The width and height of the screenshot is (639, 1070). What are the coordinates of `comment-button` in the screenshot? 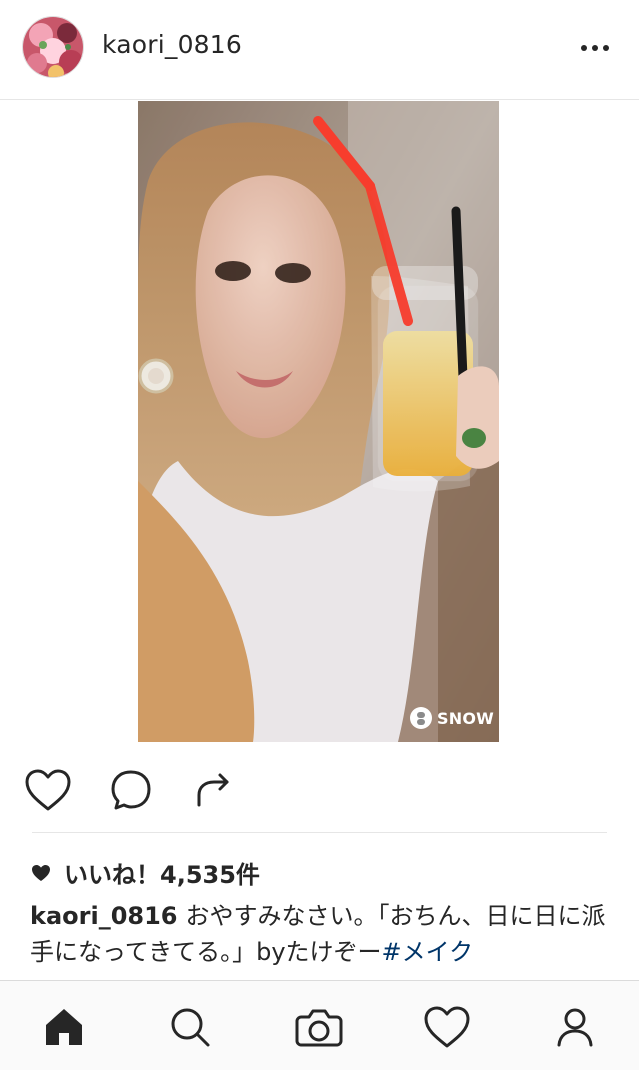 It's located at (131, 790).